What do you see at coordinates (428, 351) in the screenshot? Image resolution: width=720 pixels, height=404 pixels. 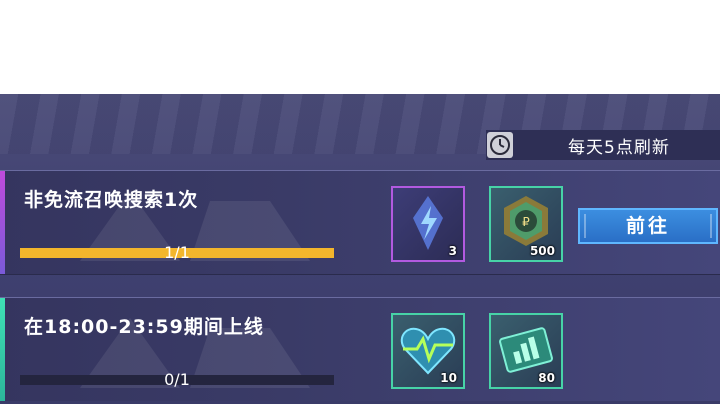 I see `reward-item: 10` at bounding box center [428, 351].